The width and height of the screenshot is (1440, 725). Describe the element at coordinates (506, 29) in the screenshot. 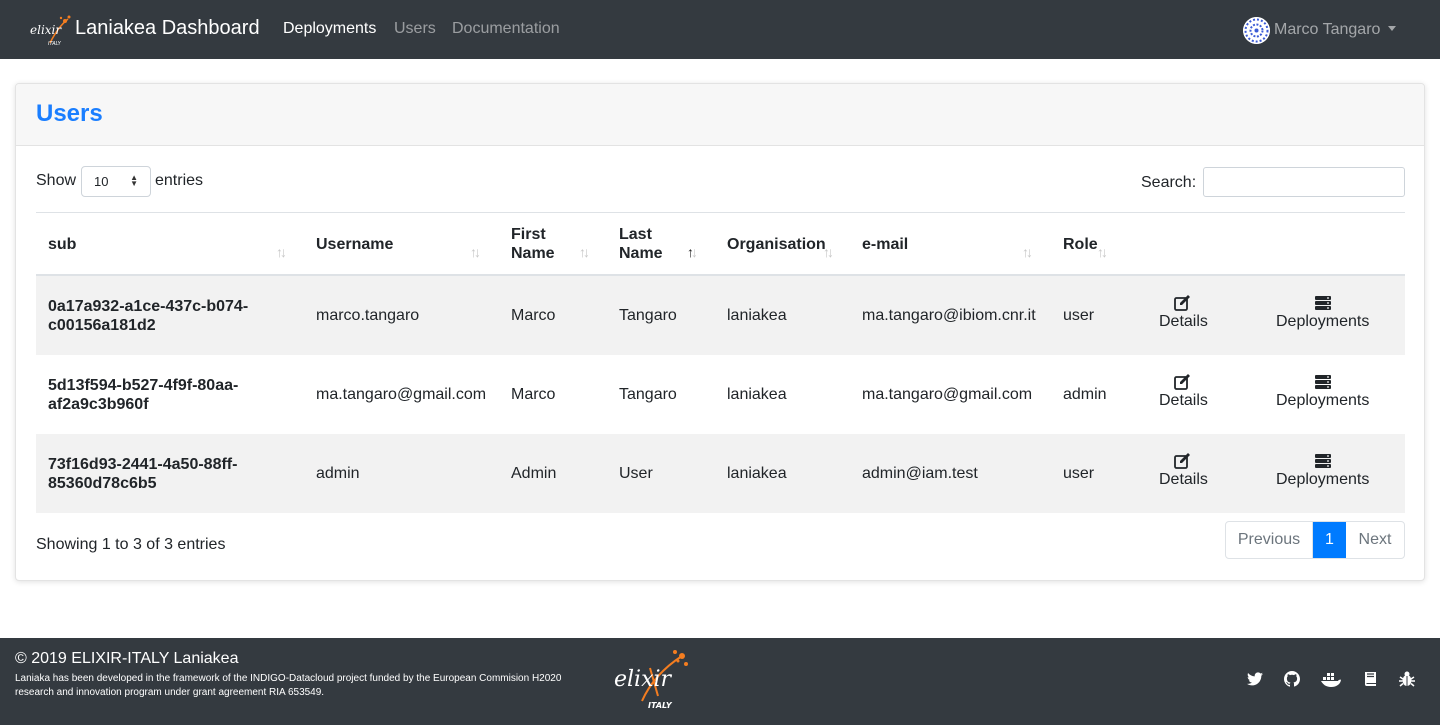

I see `nav-link-documentation: Documentation` at that location.